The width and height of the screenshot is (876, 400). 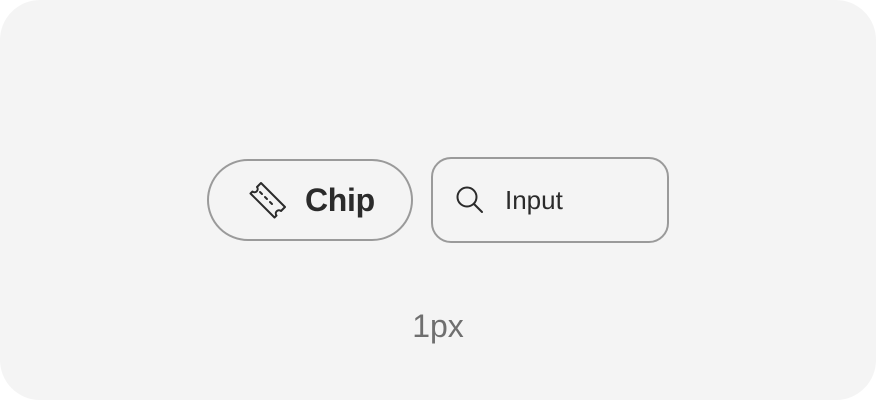 What do you see at coordinates (470, 200) in the screenshot?
I see `search-icon` at bounding box center [470, 200].